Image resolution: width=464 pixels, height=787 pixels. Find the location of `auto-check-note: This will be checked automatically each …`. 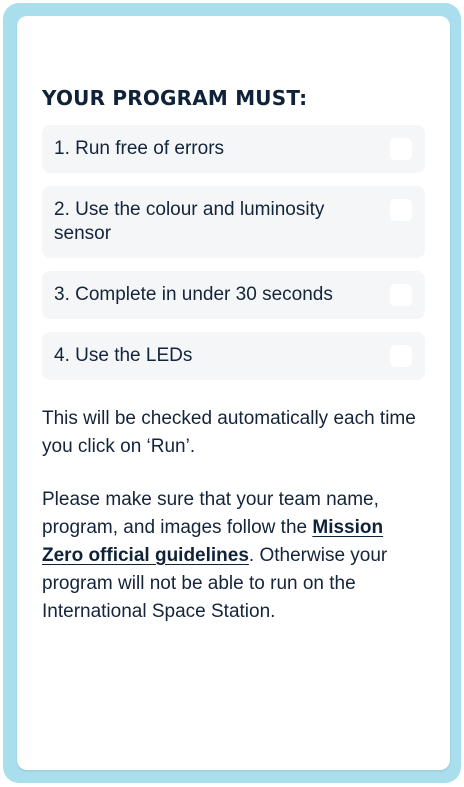

auto-check-note: This will be checked automatically each … is located at coordinates (229, 432).